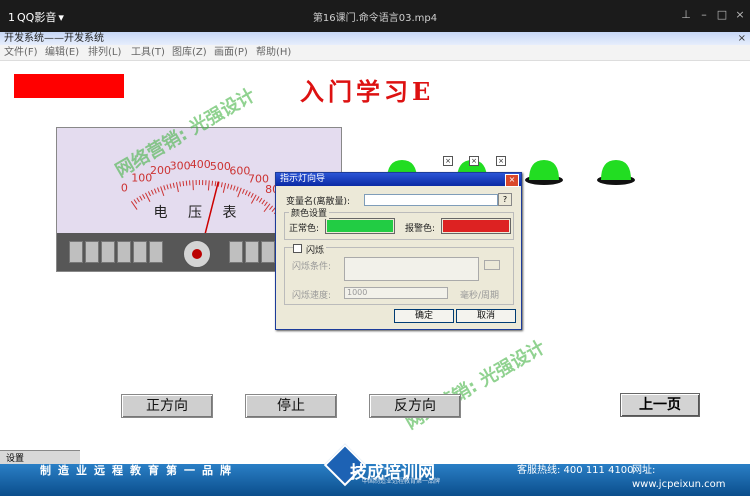 Image resolution: width=750 pixels, height=496 pixels. What do you see at coordinates (486, 316) in the screenshot?
I see `cancel-button: 取消` at bounding box center [486, 316].